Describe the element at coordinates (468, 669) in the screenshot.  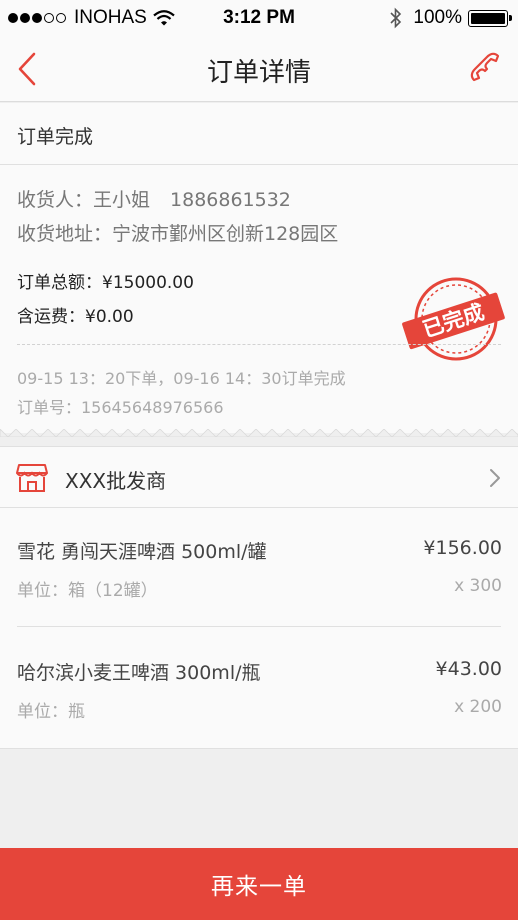
I see `item-price: ¥43.00` at that location.